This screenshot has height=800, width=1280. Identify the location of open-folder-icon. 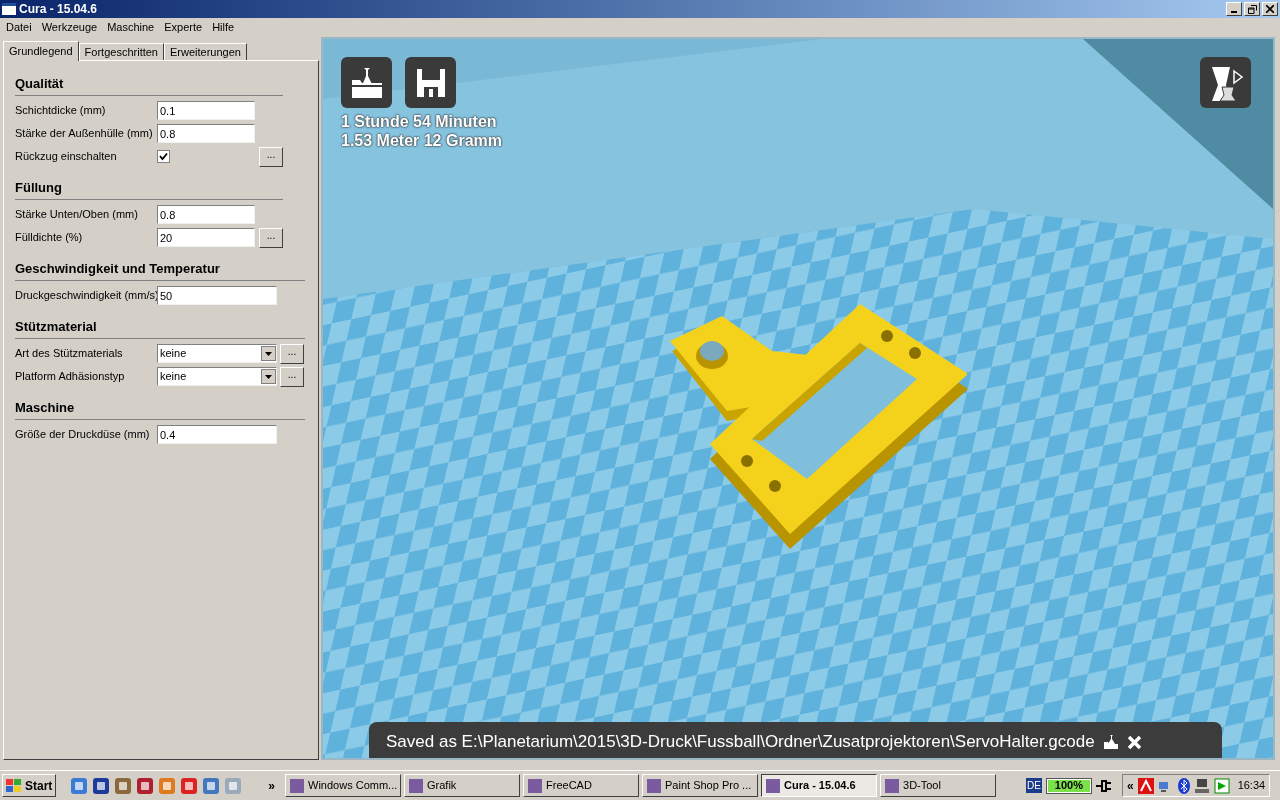
(1110, 742).